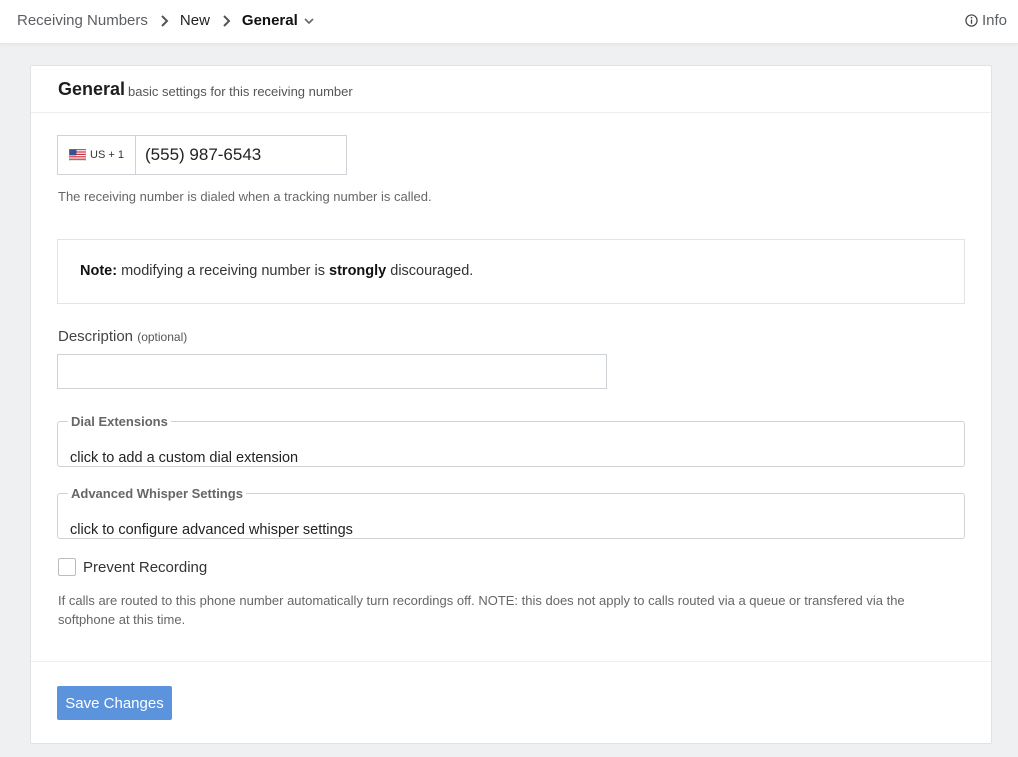 Image resolution: width=1018 pixels, height=757 pixels. What do you see at coordinates (119, 421) in the screenshot?
I see `dial-extensions-legend: Dial Extensions` at bounding box center [119, 421].